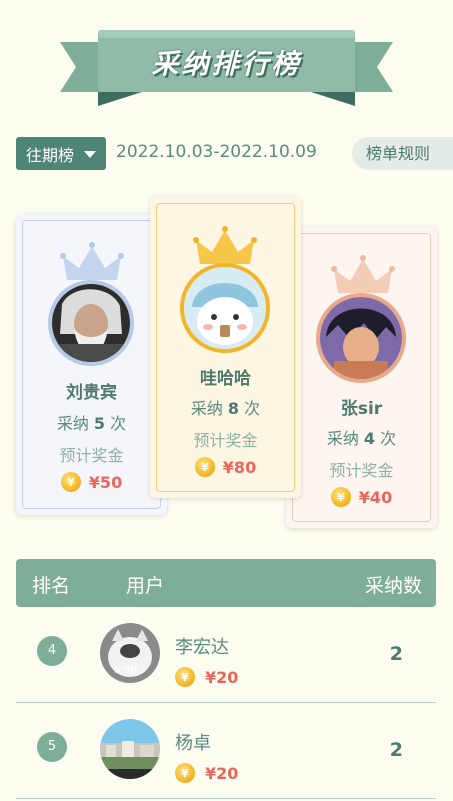  I want to click on podium-adopt-count: 采纳 4 次, so click(361, 438).